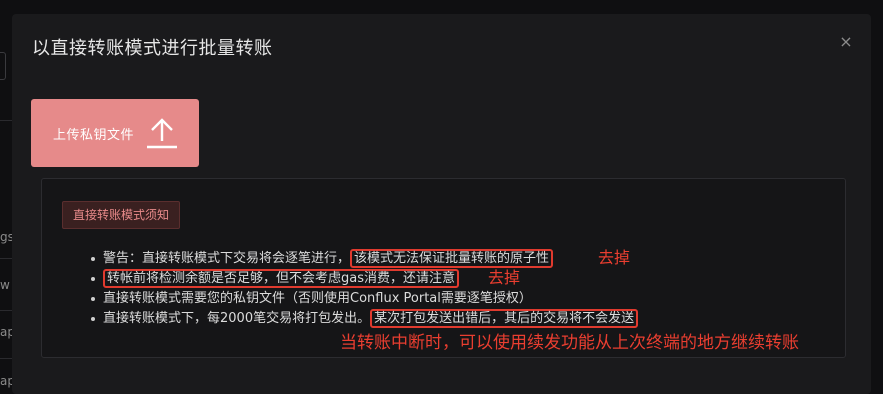 This screenshot has width=883, height=394. What do you see at coordinates (162, 133) in the screenshot?
I see `upload-icon` at bounding box center [162, 133].